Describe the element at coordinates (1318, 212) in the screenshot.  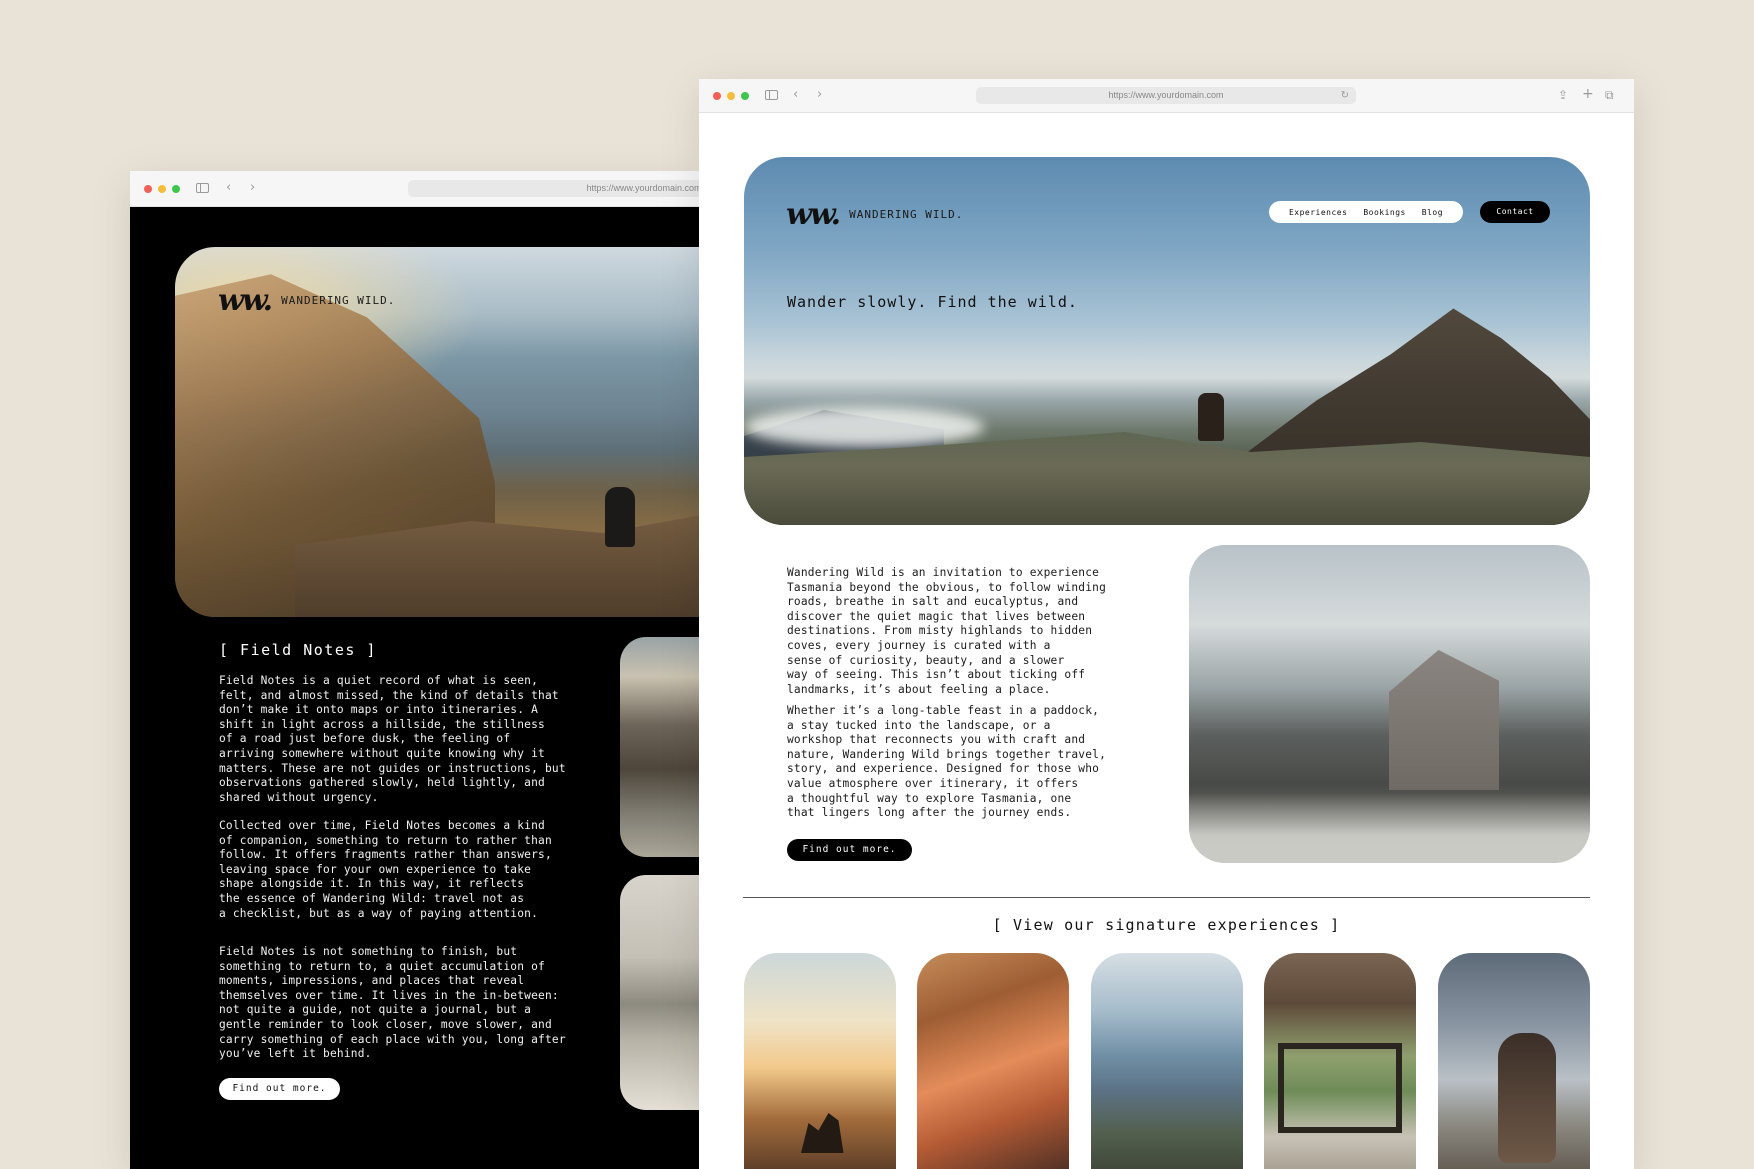
I see `nav-item-experiences: Experiences` at that location.